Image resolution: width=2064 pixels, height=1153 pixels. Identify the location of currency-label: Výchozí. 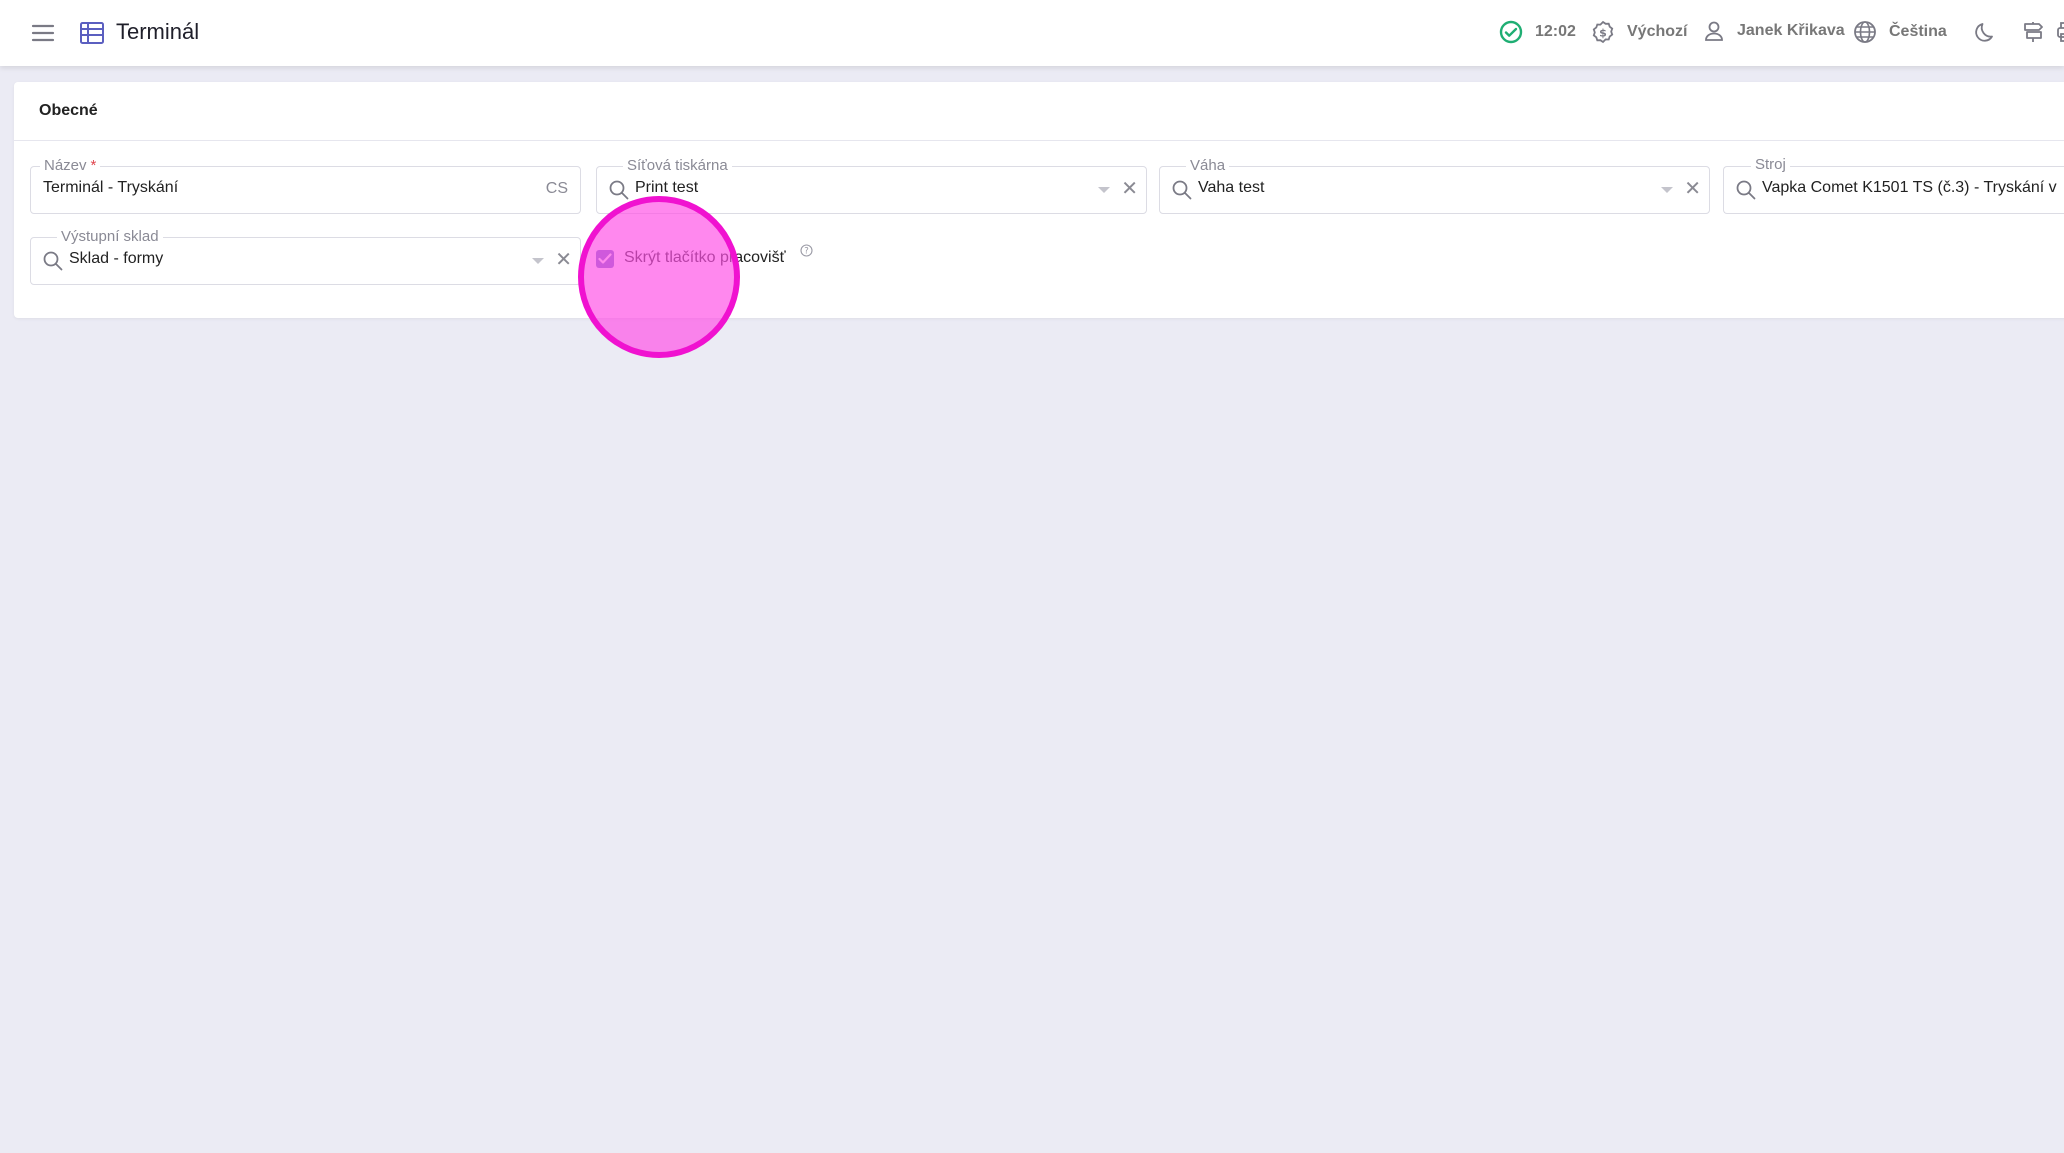
(1657, 31).